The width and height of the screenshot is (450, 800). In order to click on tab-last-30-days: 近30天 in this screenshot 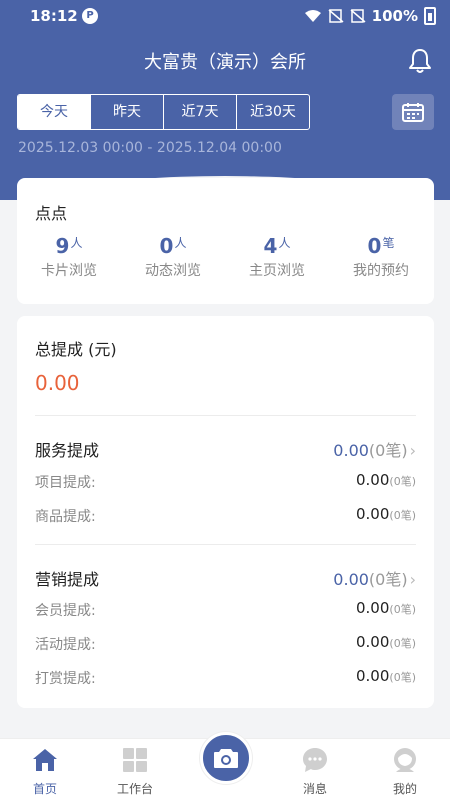, I will do `click(273, 112)`.